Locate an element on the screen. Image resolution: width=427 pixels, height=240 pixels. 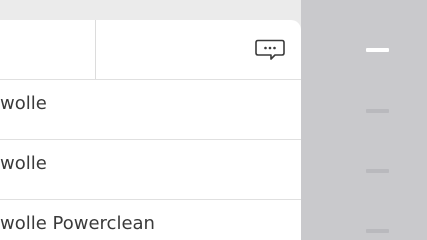
list-item: wolle Powerclean is located at coordinates (77, 223).